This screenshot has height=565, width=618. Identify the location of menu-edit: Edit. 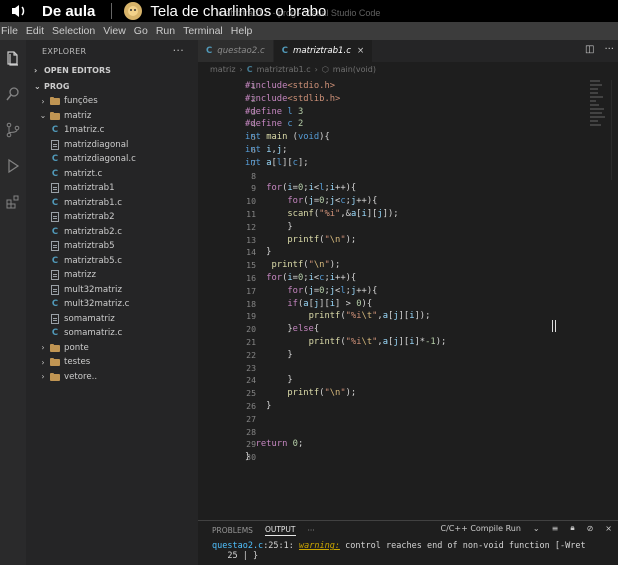
(35, 31).